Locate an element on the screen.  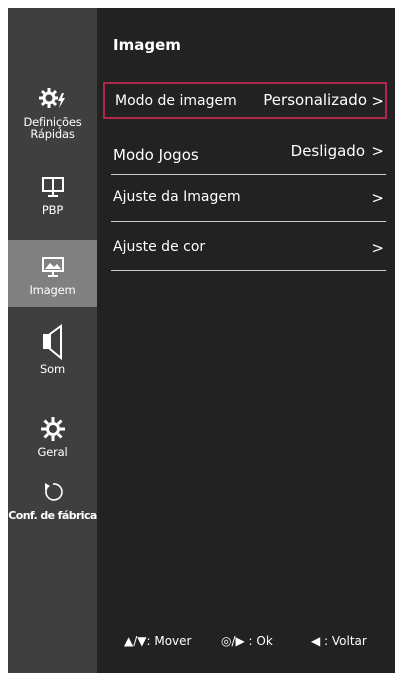
menu-row-ajuste-da-imagem: Ajuste da Imagem > is located at coordinates (245, 196).